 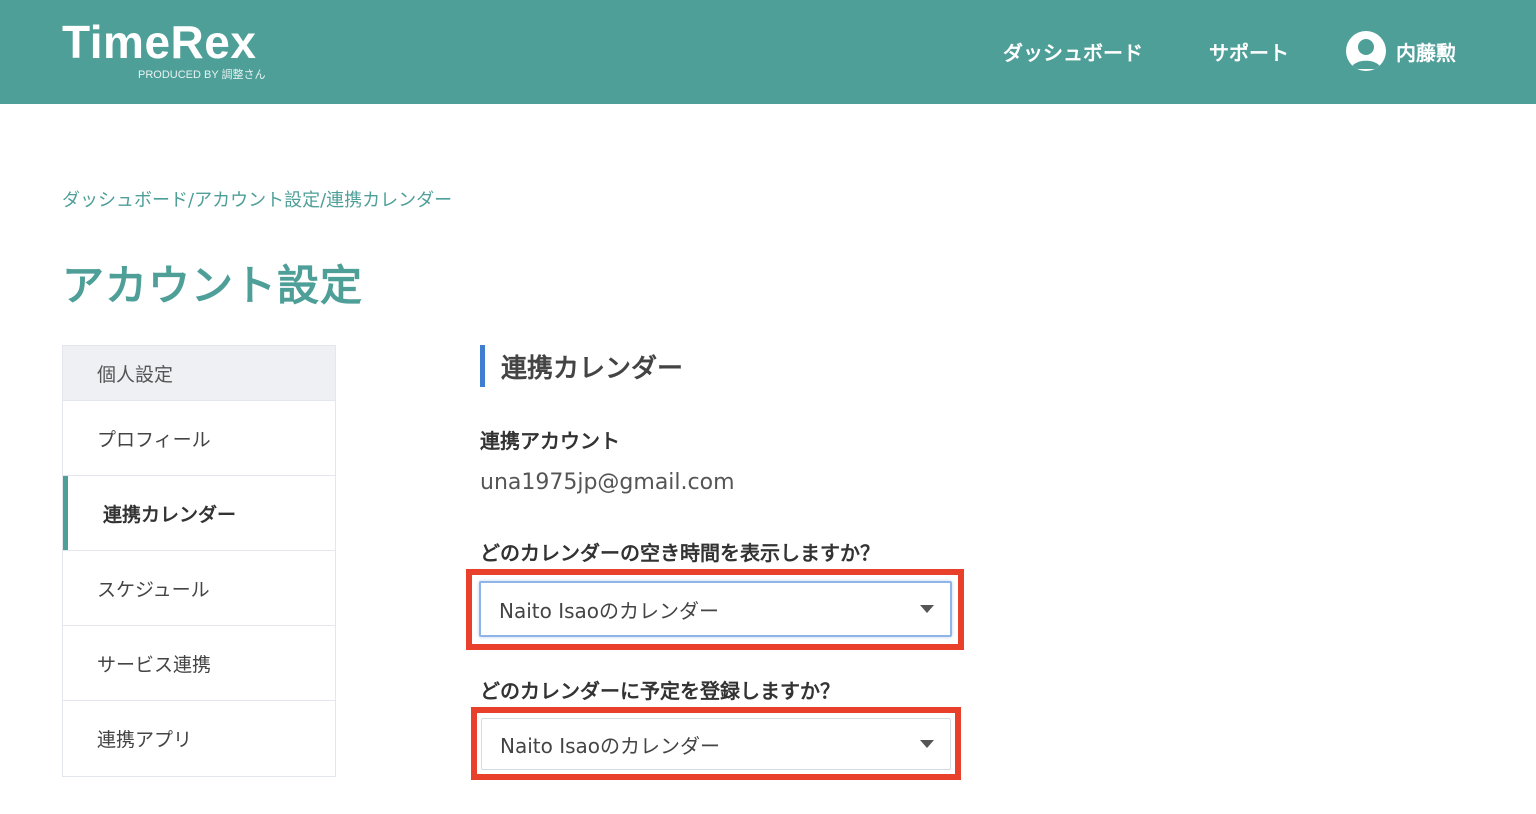 I want to click on settings-sidebar: 個人設定 プロフィール 連携カレンダー スケジュール サービス連携 連携アプリ, so click(x=199, y=561).